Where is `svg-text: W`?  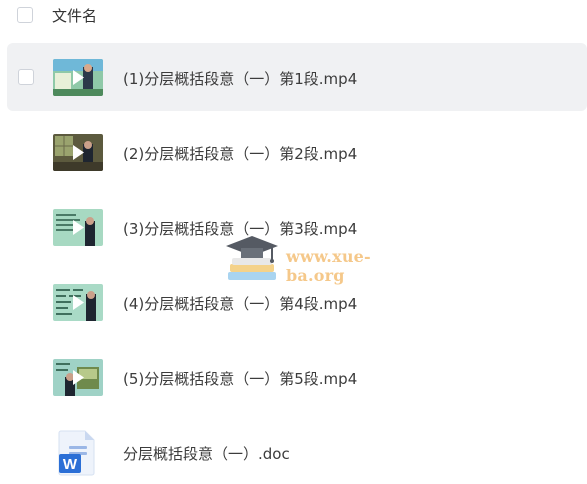 svg-text: W is located at coordinates (70, 464).